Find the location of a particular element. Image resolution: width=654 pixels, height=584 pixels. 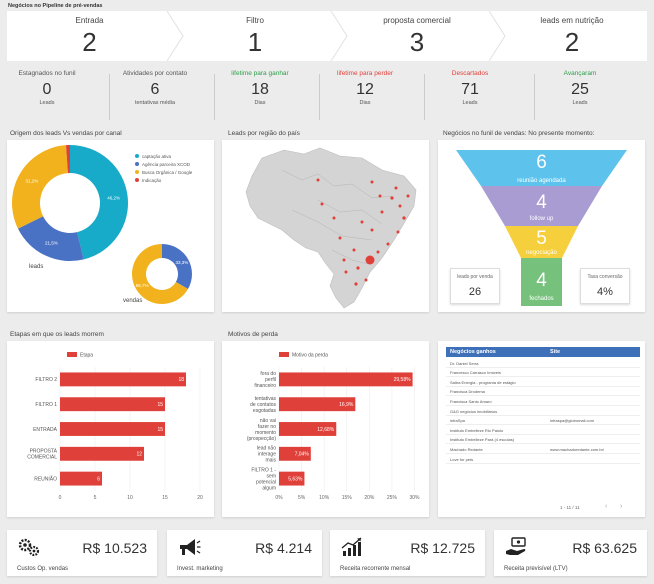

negocio-site: www.machadoredante.com.br/ is located at coordinates (577, 449).